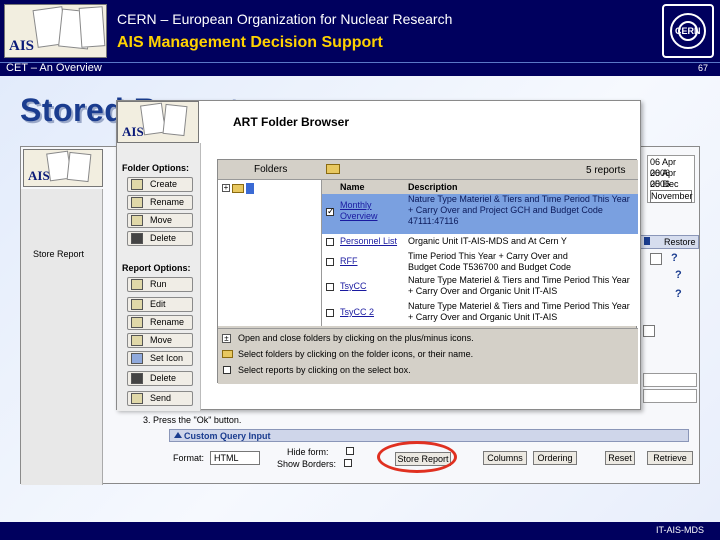 The height and width of the screenshot is (540, 720). What do you see at coordinates (160, 340) in the screenshot?
I see `move-report-button: Move` at bounding box center [160, 340].